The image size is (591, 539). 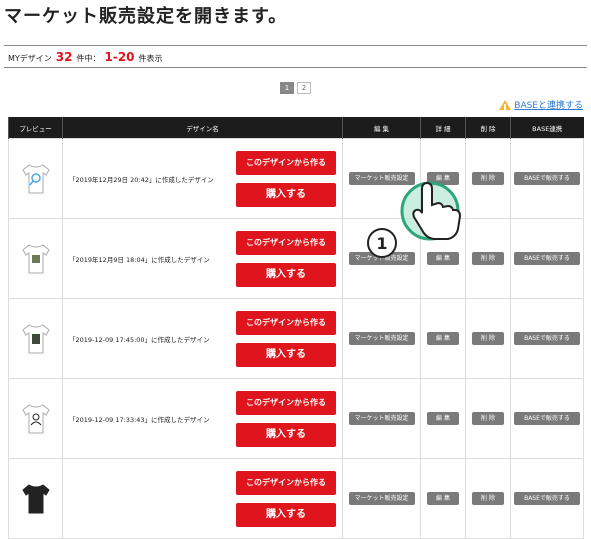 I want to click on design-name: 「2019年12月9日 18:04」に作成したデザイン, so click(x=139, y=259).